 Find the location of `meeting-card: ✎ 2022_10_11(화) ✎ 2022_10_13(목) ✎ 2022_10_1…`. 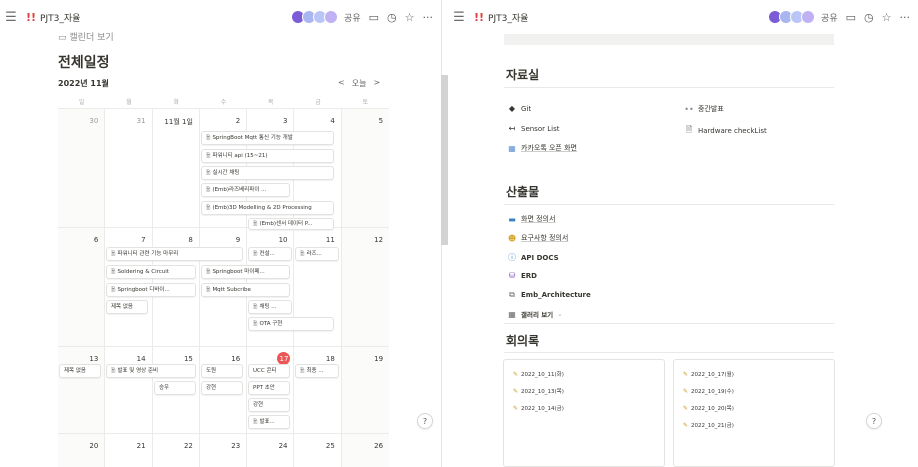

meeting-card: ✎ 2022_10_11(화) ✎ 2022_10_13(목) ✎ 2022_10_1… is located at coordinates (584, 413).